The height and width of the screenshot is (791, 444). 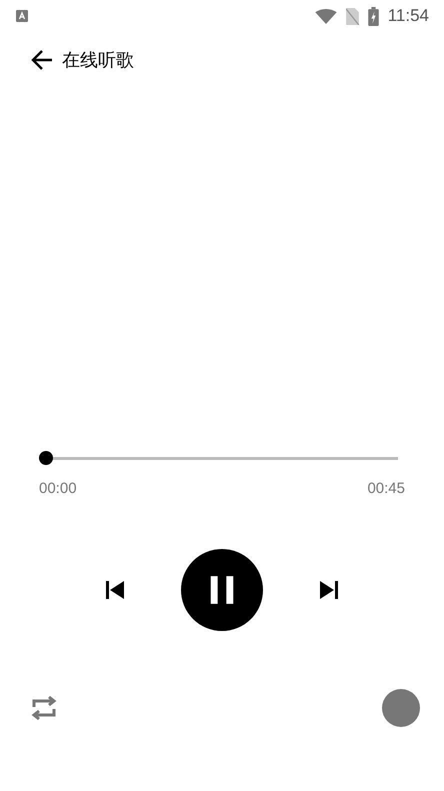 I want to click on pause-icon, so click(x=222, y=590).